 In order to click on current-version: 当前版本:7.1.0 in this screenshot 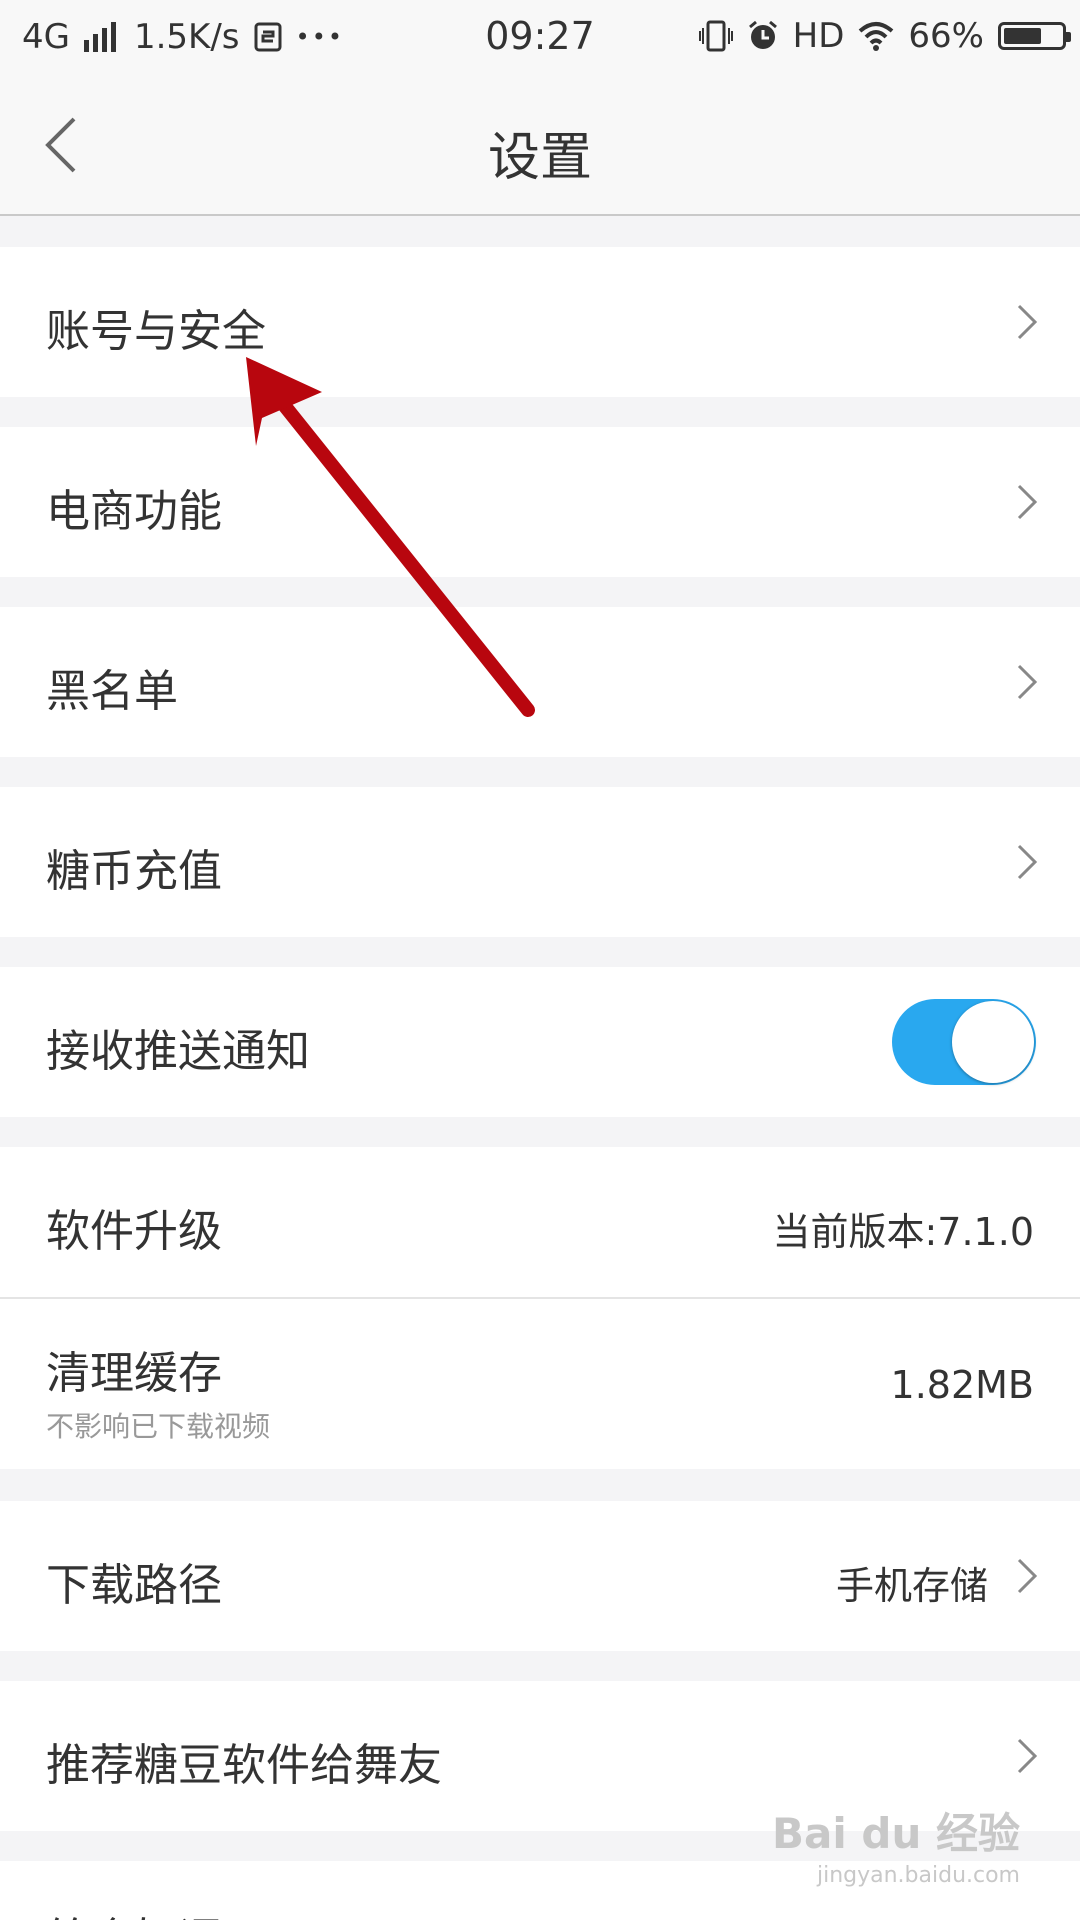, I will do `click(903, 1232)`.